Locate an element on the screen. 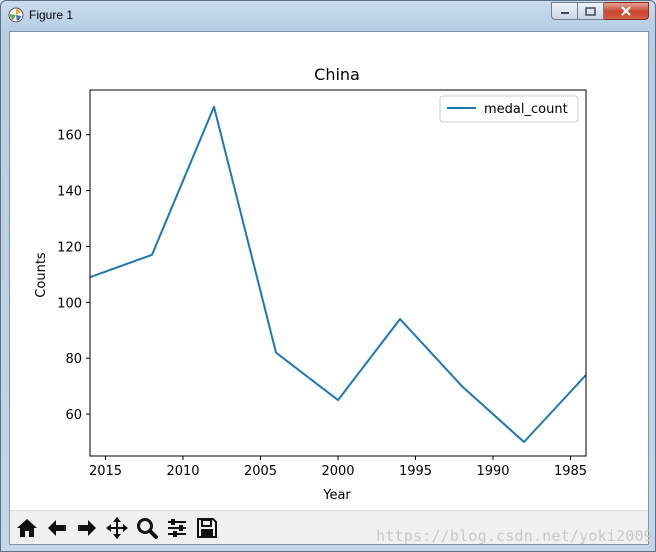 The width and height of the screenshot is (656, 552). legend-label: medal_count is located at coordinates (526, 109).